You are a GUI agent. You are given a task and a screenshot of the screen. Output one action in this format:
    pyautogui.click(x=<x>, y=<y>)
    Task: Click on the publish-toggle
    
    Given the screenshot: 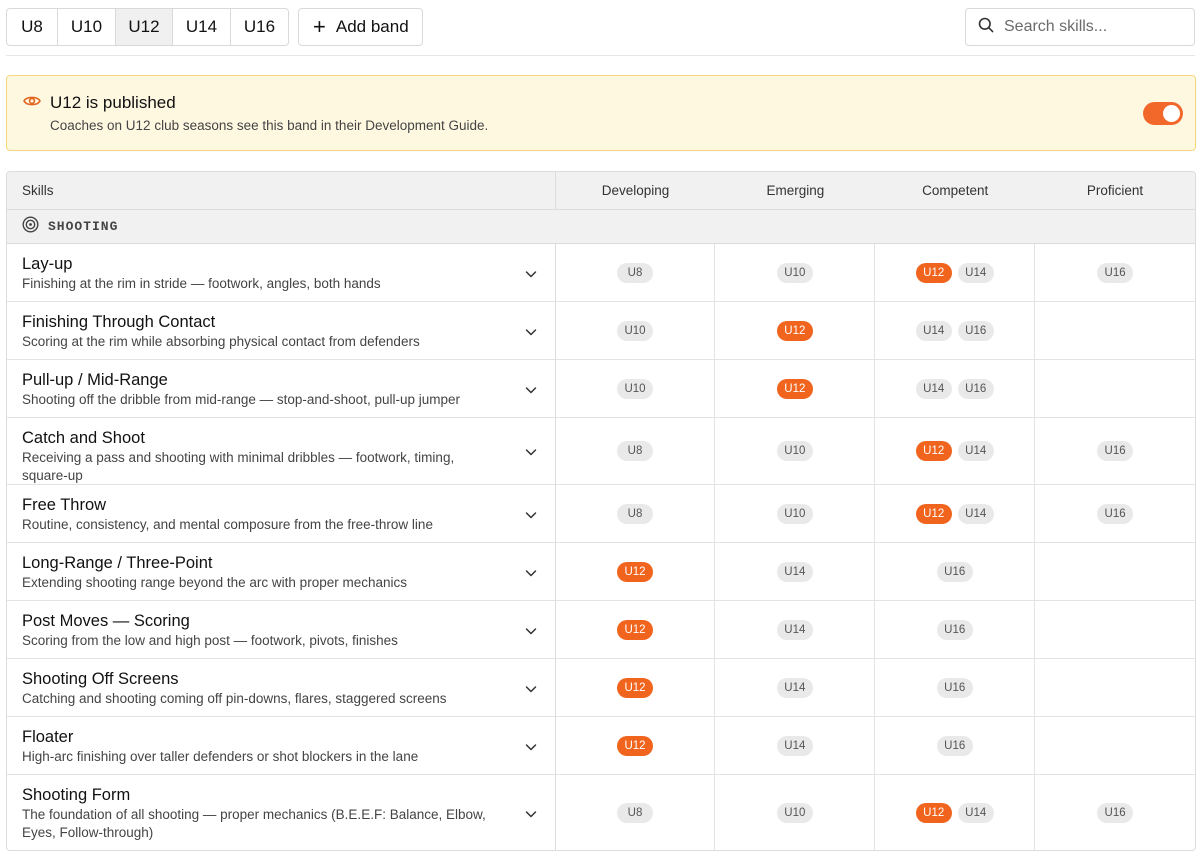 What is the action you would take?
    pyautogui.click(x=1163, y=113)
    